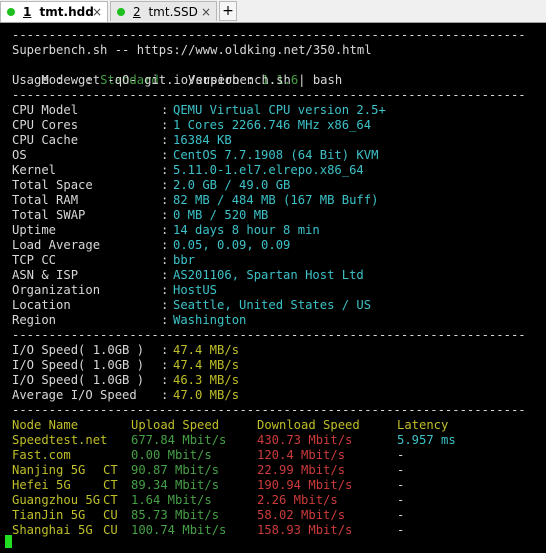 The height and width of the screenshot is (553, 546). What do you see at coordinates (49, 470) in the screenshot?
I see `node-name: Nanjing 5G` at bounding box center [49, 470].